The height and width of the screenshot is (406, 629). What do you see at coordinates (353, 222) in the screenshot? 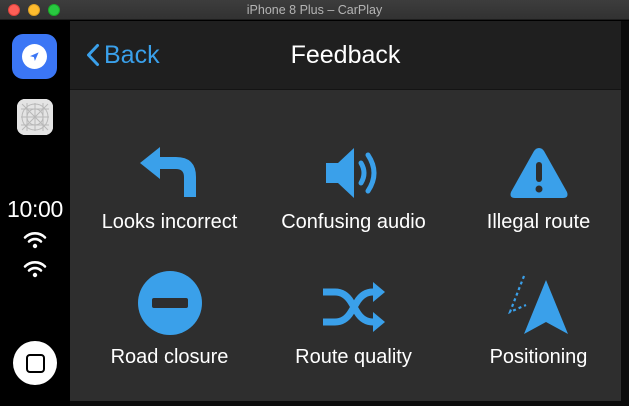
I see `option-label: Confusing audio` at bounding box center [353, 222].